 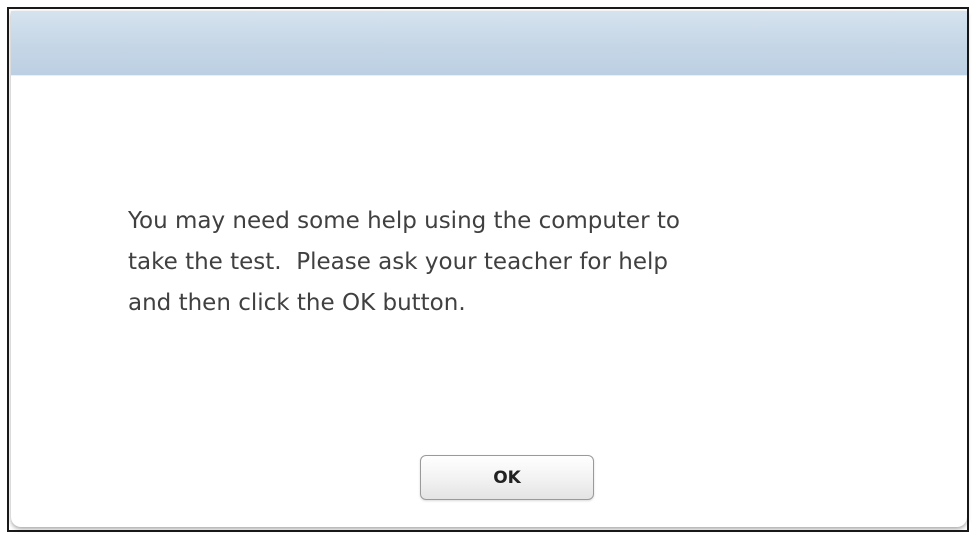 I want to click on ok-button: OK, so click(x=507, y=477).